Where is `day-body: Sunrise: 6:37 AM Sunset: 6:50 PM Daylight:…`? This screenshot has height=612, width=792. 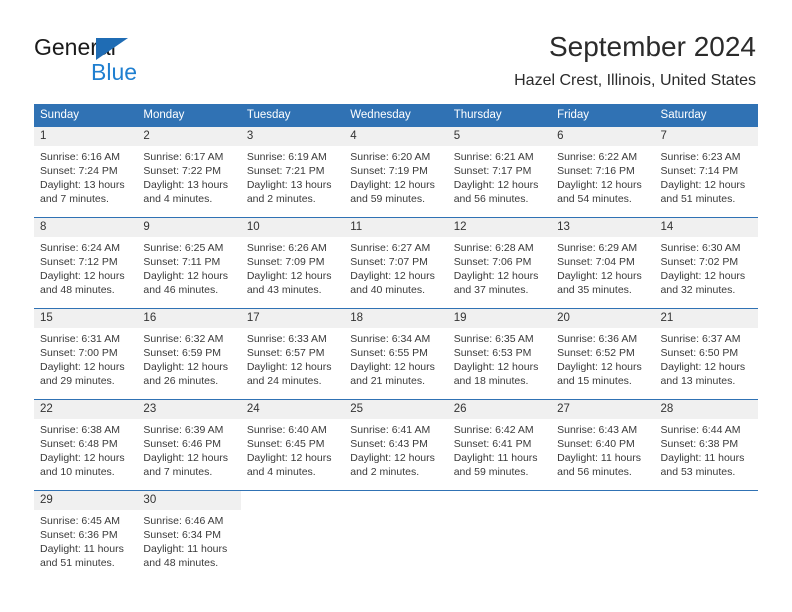 day-body: Sunrise: 6:37 AM Sunset: 6:50 PM Daylight:… is located at coordinates (706, 358).